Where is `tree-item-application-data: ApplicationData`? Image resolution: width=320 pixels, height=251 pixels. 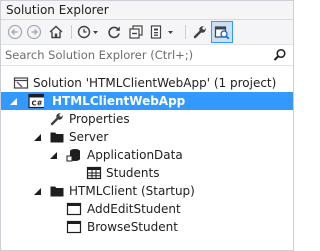
tree-item-application-data: ApplicationData is located at coordinates (147, 155).